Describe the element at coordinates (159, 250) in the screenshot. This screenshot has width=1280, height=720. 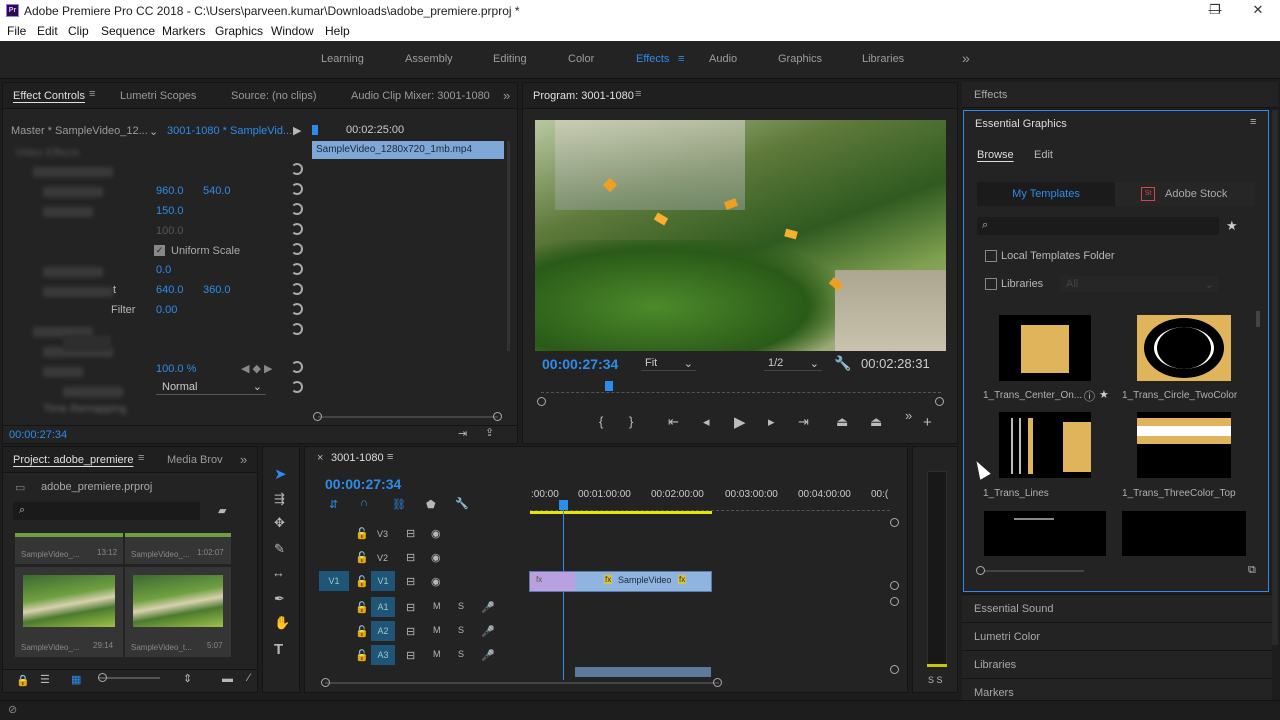
I see `uniform-scale-checkbox: ✓` at that location.